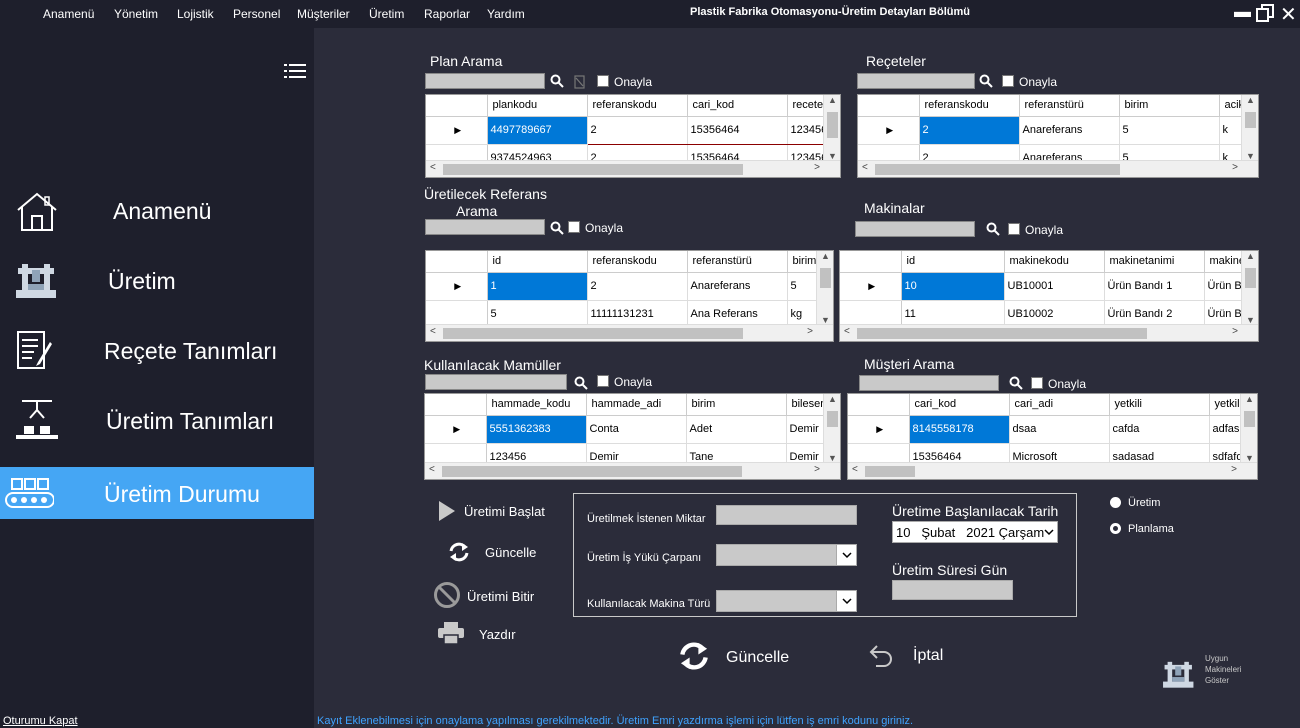 This screenshot has height=728, width=1300. What do you see at coordinates (1014, 229) in the screenshot?
I see `machines-confirm-checkbox` at bounding box center [1014, 229].